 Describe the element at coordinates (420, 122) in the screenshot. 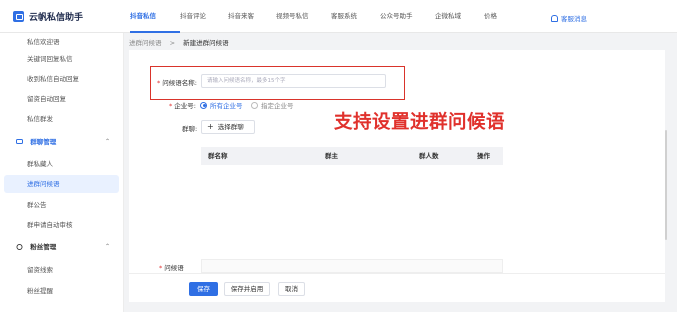

I see `feature-annotation: 支持设置进群问候语` at that location.